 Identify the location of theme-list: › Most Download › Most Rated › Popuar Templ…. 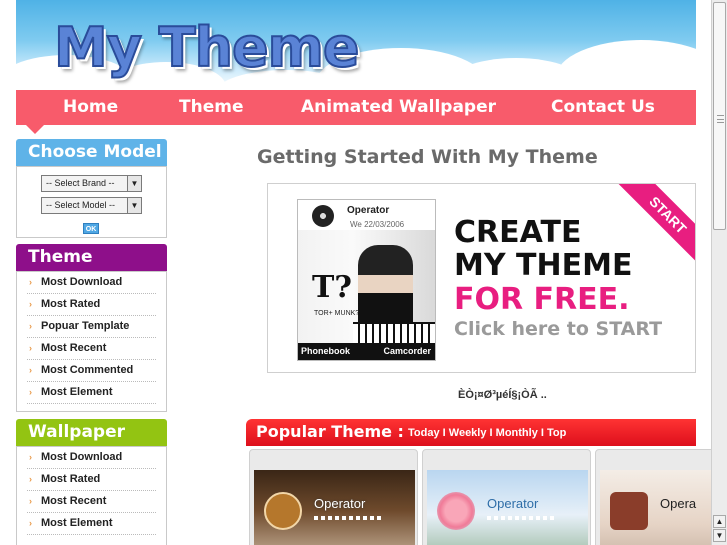
(91, 338).